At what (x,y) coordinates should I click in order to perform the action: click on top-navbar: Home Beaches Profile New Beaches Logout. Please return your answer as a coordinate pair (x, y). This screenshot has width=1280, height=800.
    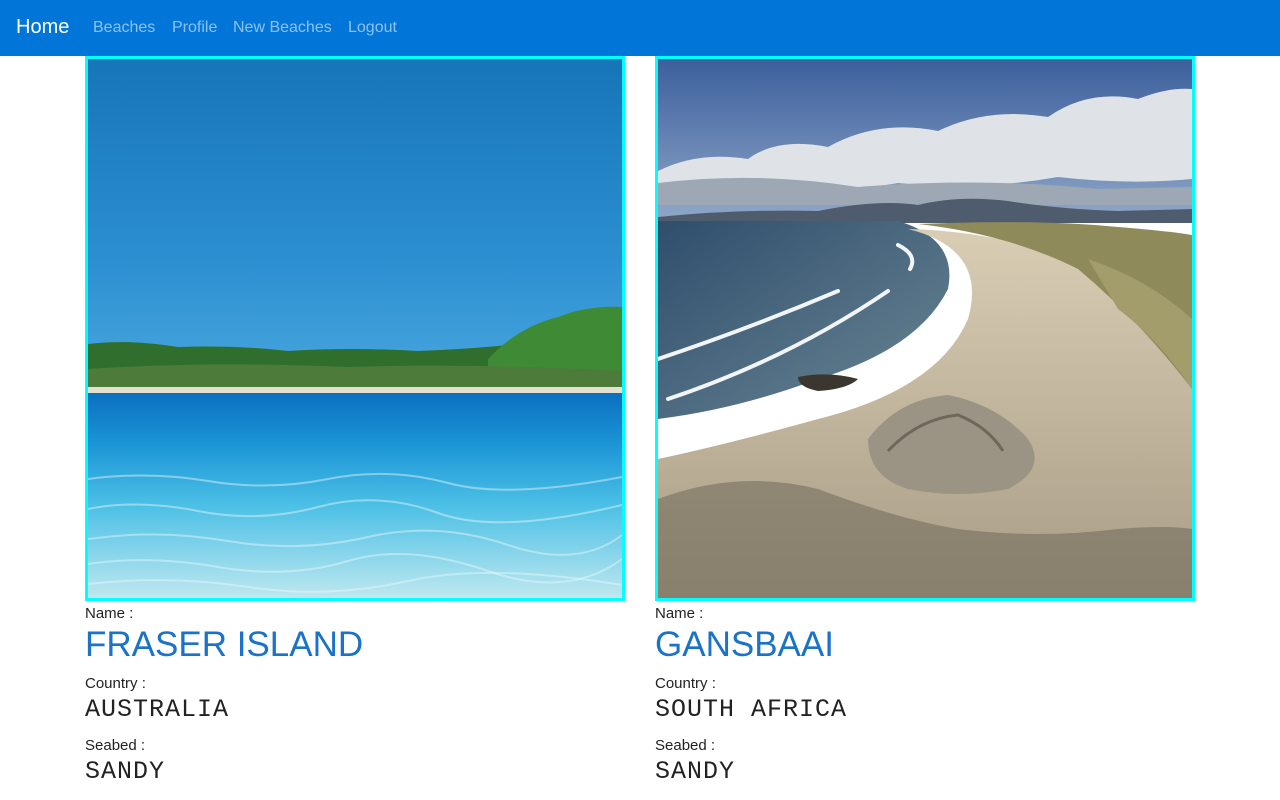
    Looking at the image, I should click on (640, 28).